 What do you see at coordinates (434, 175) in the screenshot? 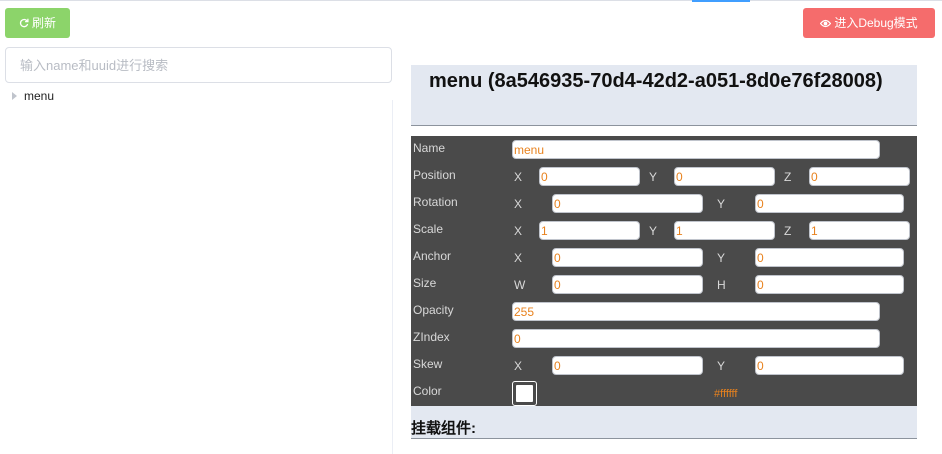
I see `prop-label-position: Position` at bounding box center [434, 175].